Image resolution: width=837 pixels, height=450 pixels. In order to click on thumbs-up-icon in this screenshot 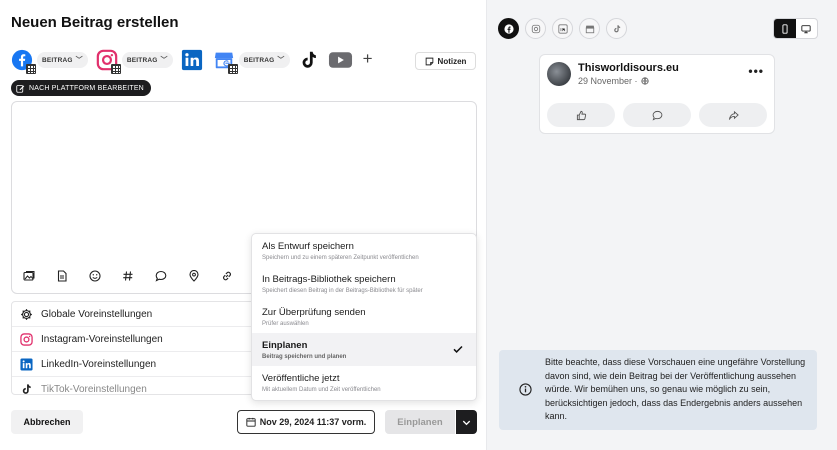, I will do `click(581, 115)`.